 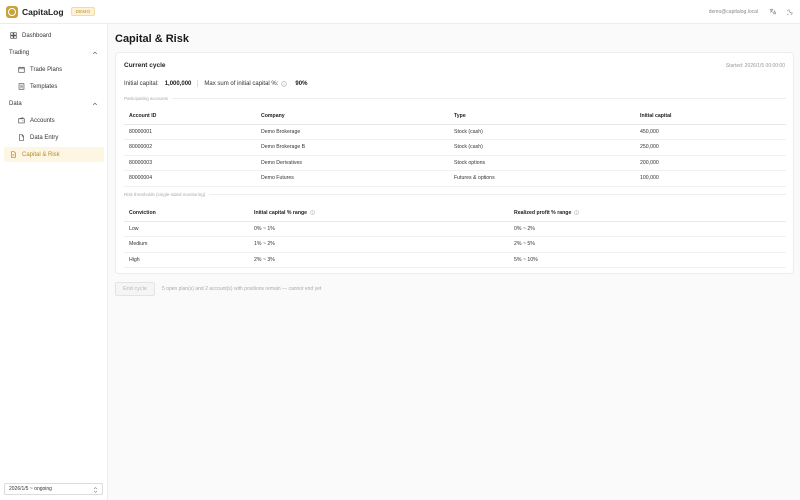 What do you see at coordinates (141, 83) in the screenshot?
I see `initial-capital-label: Initial capital:` at bounding box center [141, 83].